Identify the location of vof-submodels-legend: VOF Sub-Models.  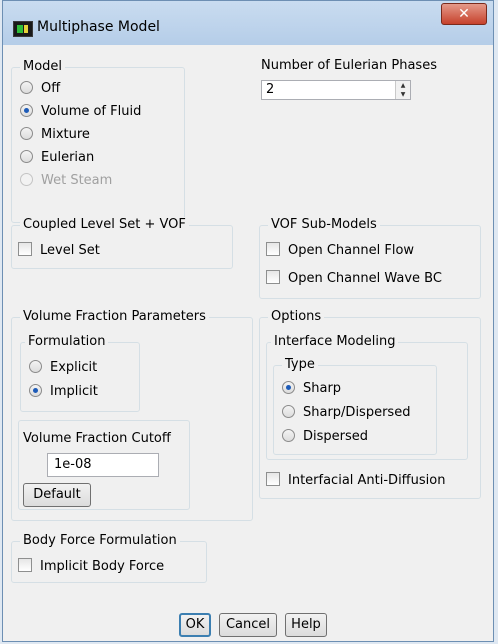
(324, 224).